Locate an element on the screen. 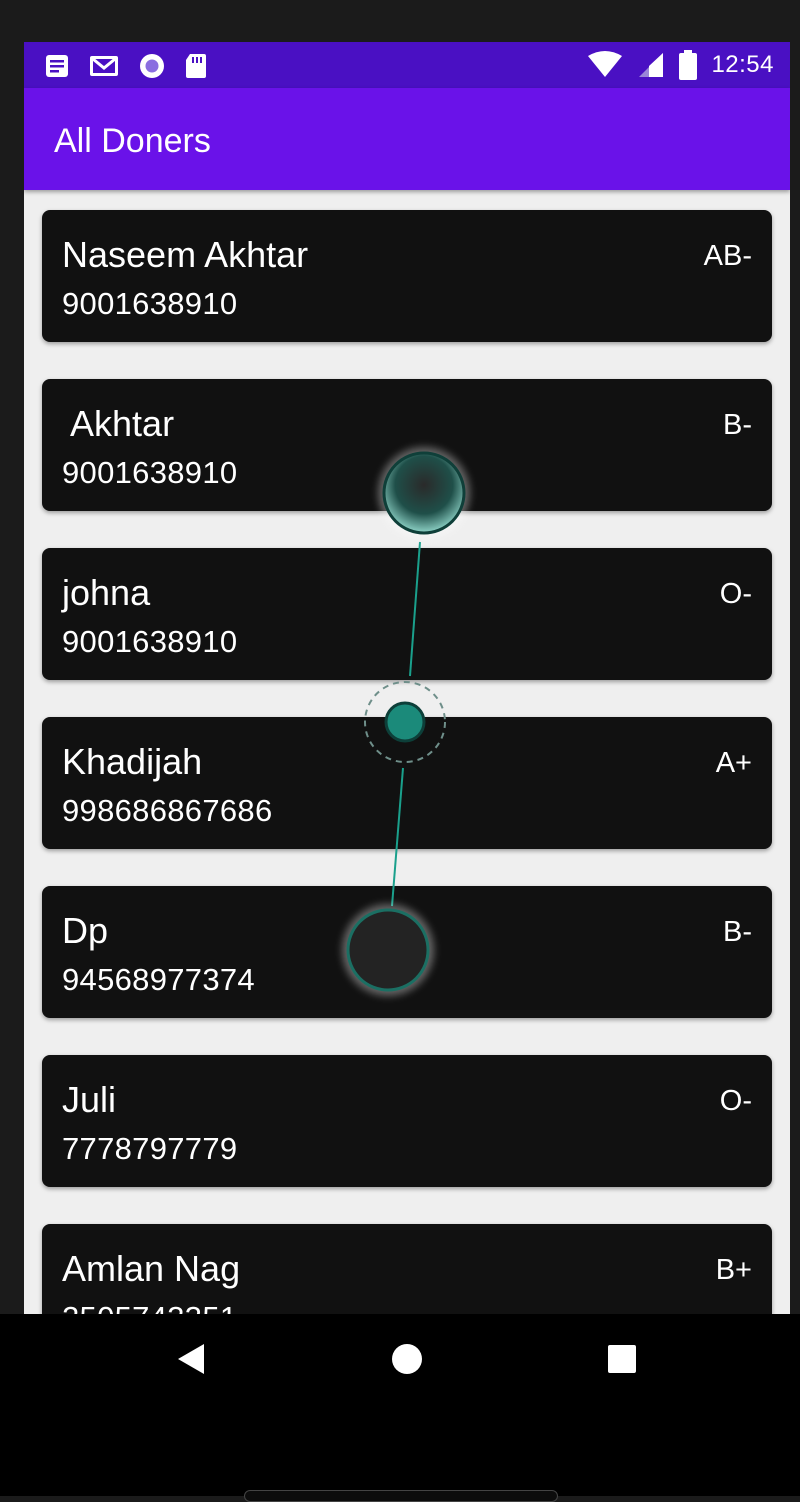 The width and height of the screenshot is (800, 1502). recents-icon is located at coordinates (622, 1359).